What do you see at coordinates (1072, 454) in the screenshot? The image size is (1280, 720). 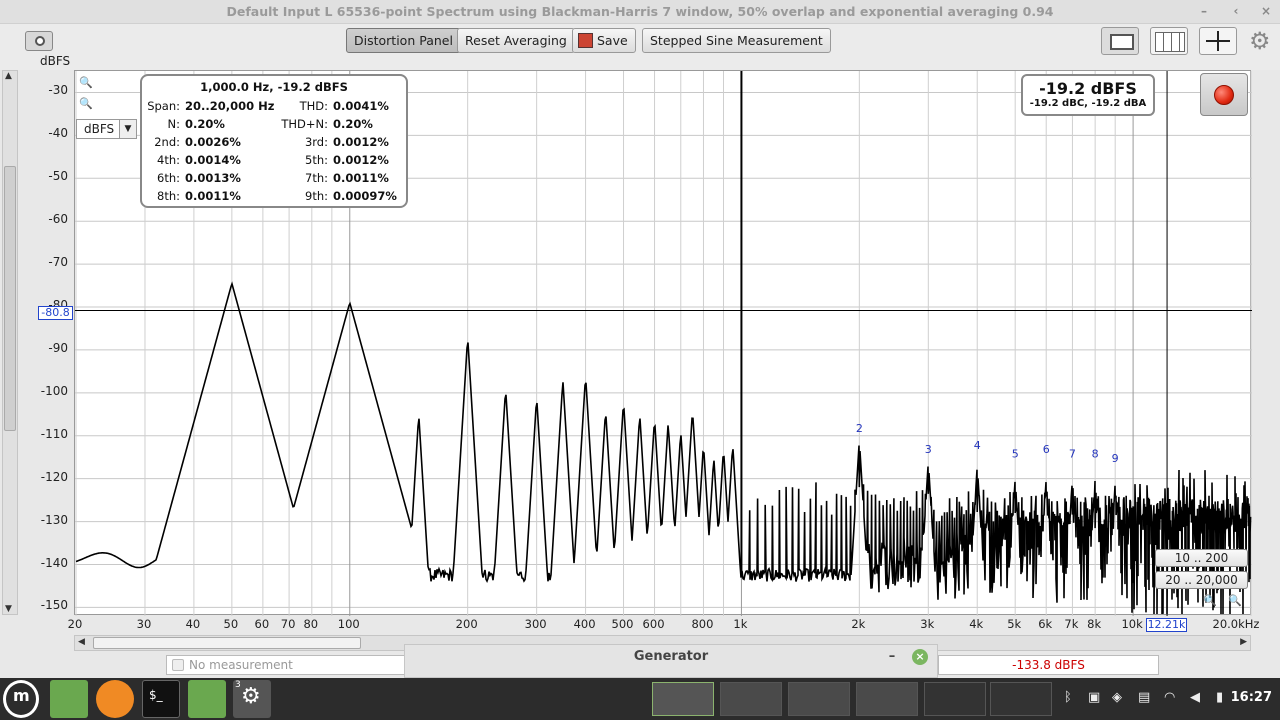 I see `harmonic-marker-label: 7` at bounding box center [1072, 454].